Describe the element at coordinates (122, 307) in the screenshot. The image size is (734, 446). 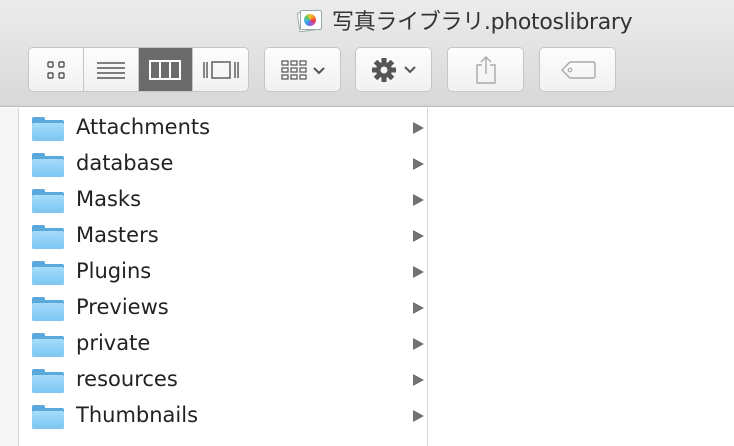
I see `folder-name: Previews` at that location.